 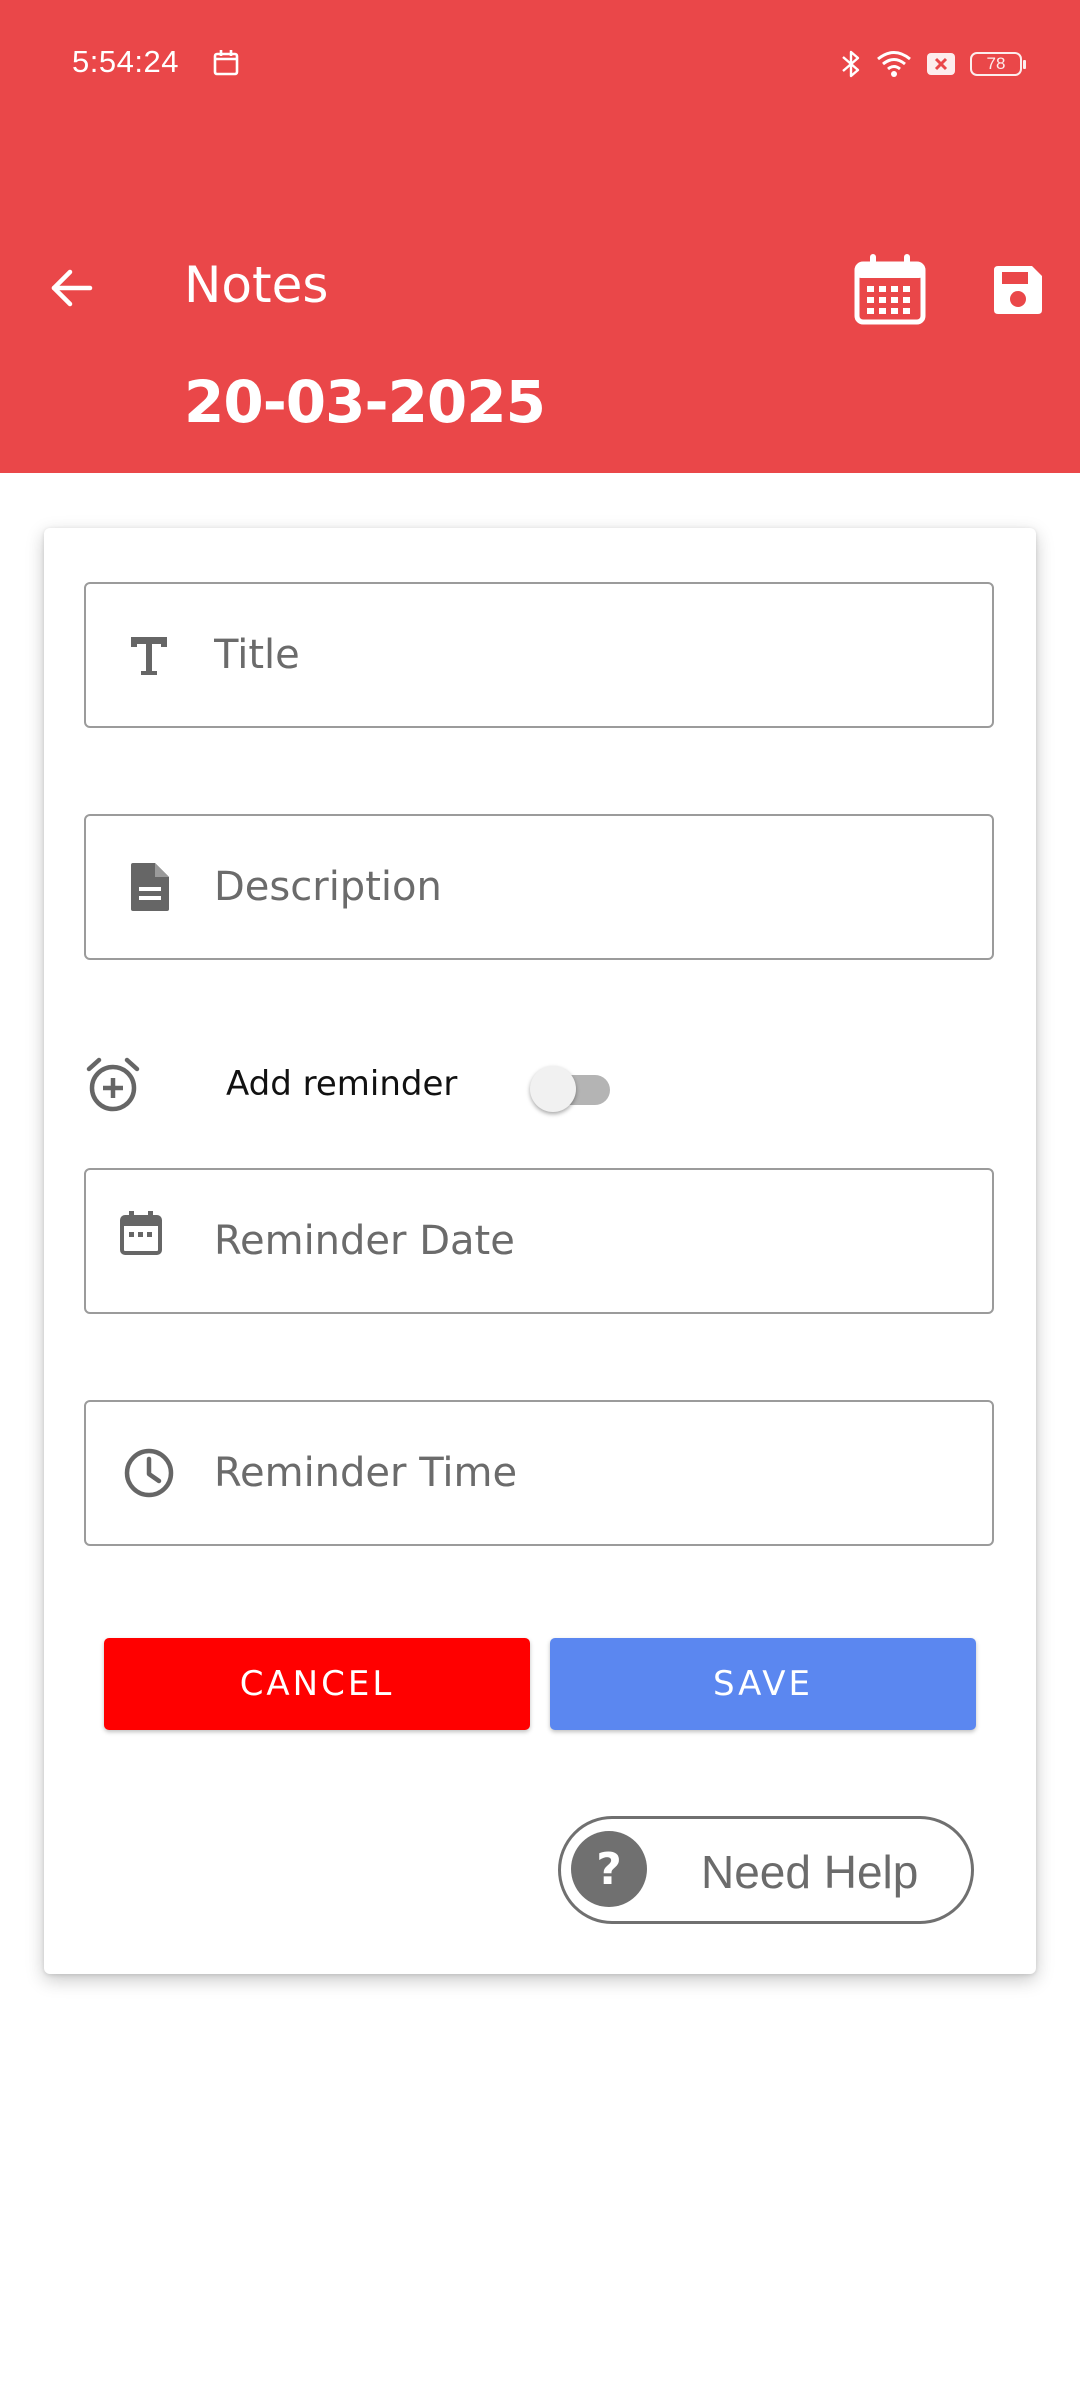 I want to click on reminder-time-field, so click(x=539, y=1473).